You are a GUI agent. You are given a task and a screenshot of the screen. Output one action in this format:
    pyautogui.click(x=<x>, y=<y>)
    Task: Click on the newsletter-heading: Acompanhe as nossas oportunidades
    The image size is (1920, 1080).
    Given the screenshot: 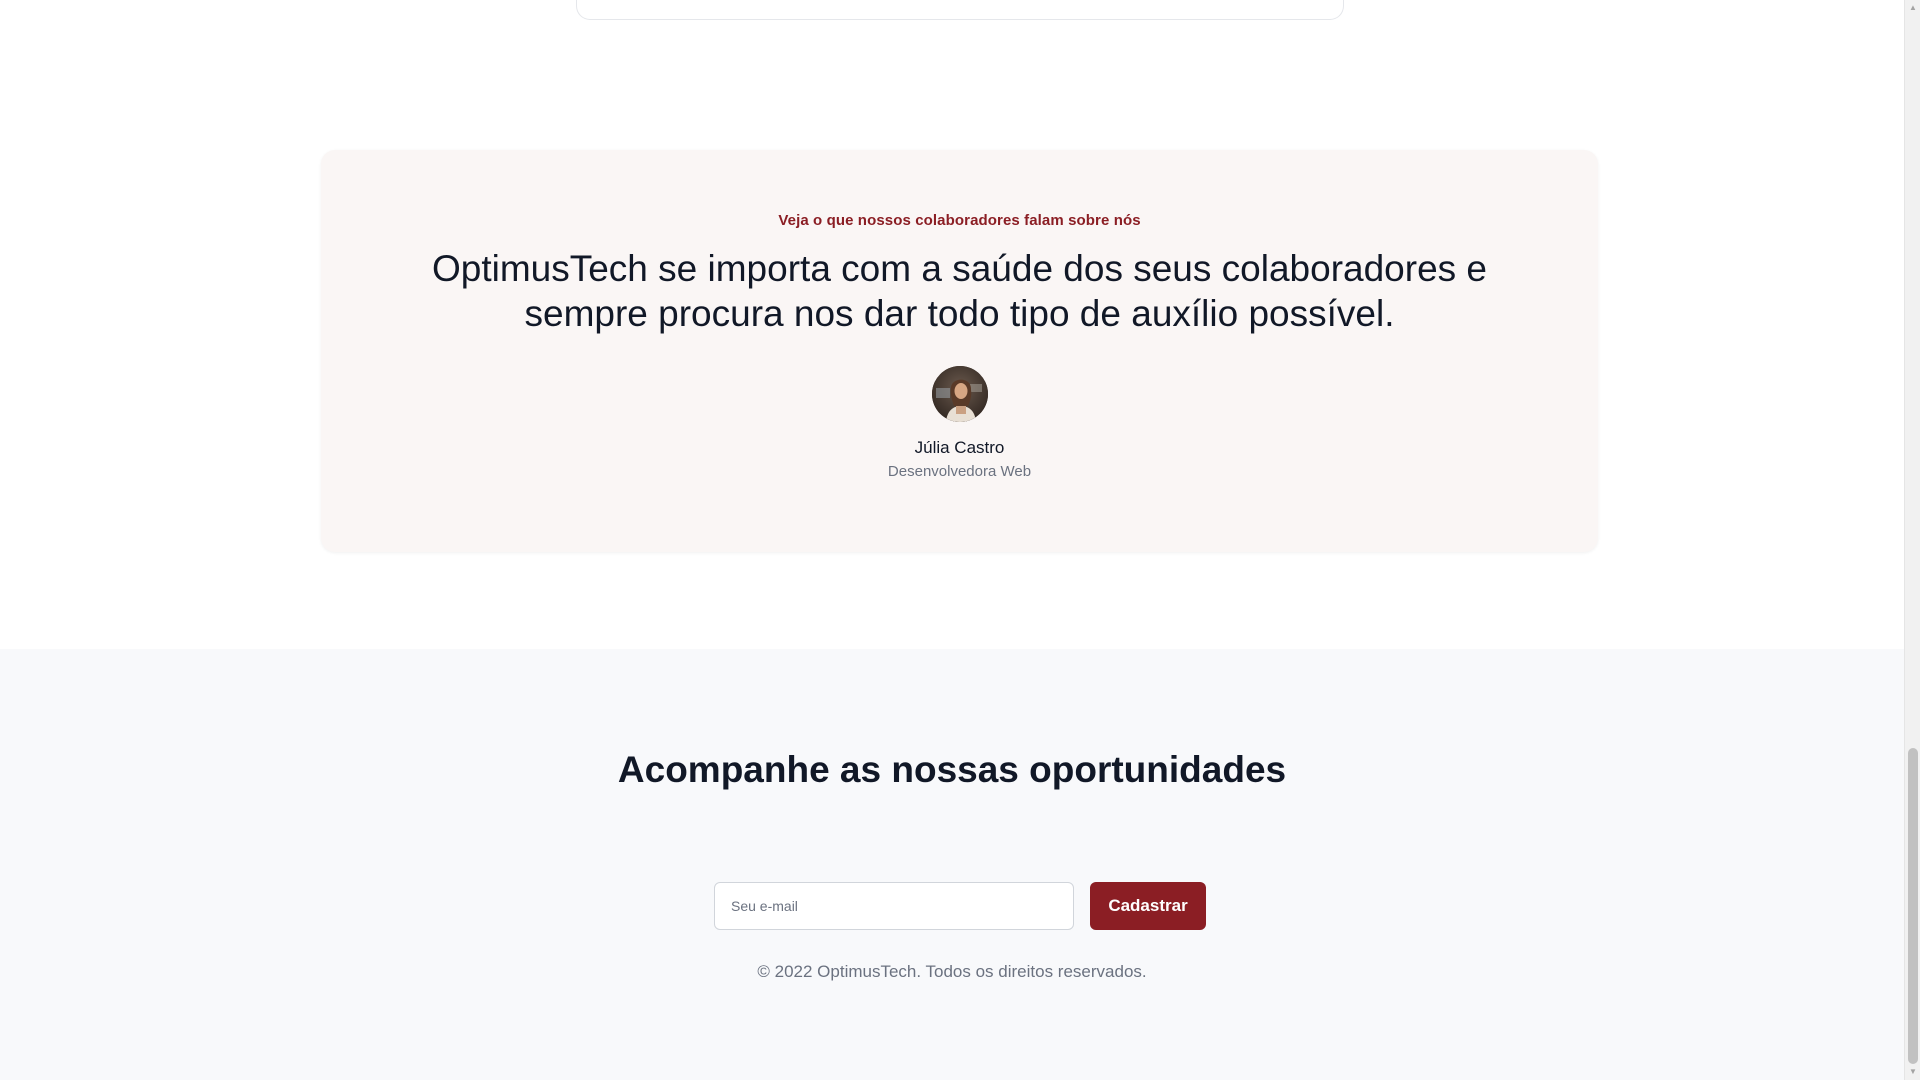 What is the action you would take?
    pyautogui.click(x=952, y=769)
    